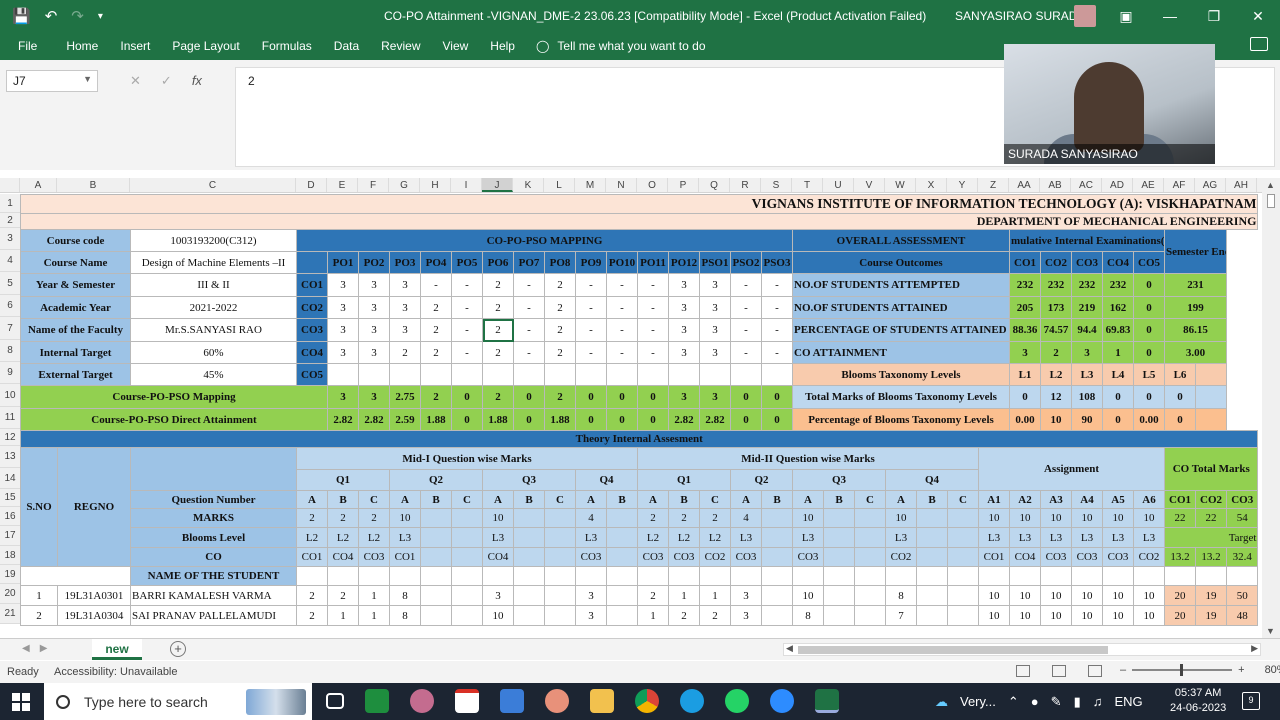 The height and width of the screenshot is (720, 1280). I want to click on question-cell: A, so click(591, 499).